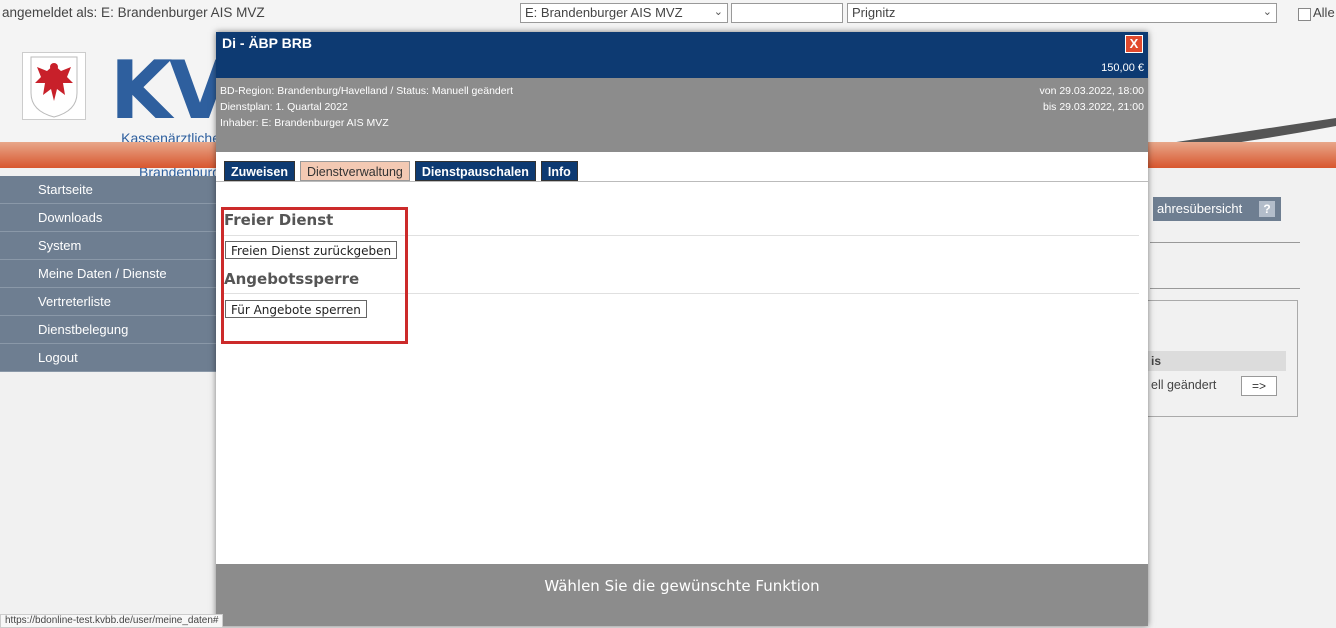  I want to click on inhaber-text: Inhaber: E: Brandenburger AIS MVZ, so click(304, 123).